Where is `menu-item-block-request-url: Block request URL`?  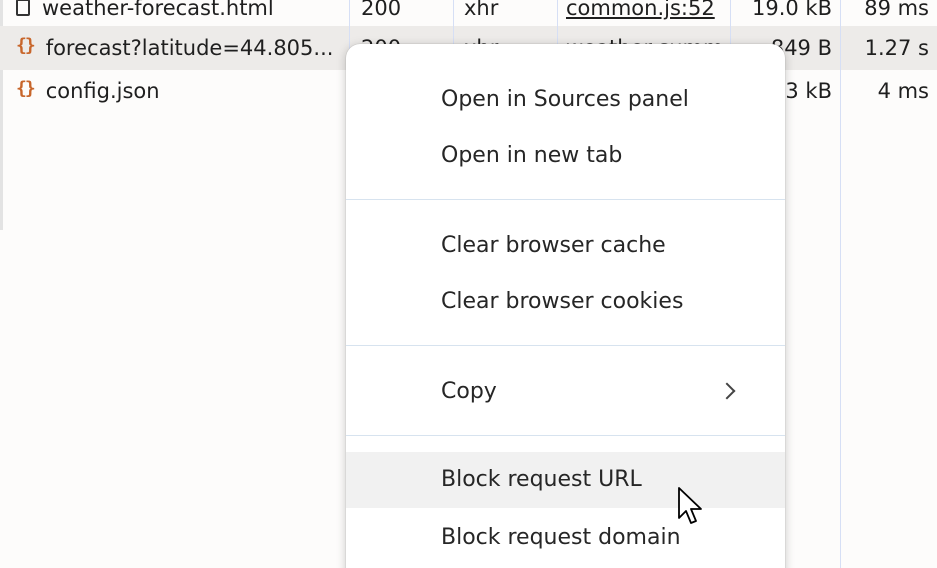
menu-item-block-request-url: Block request URL is located at coordinates (565, 480).